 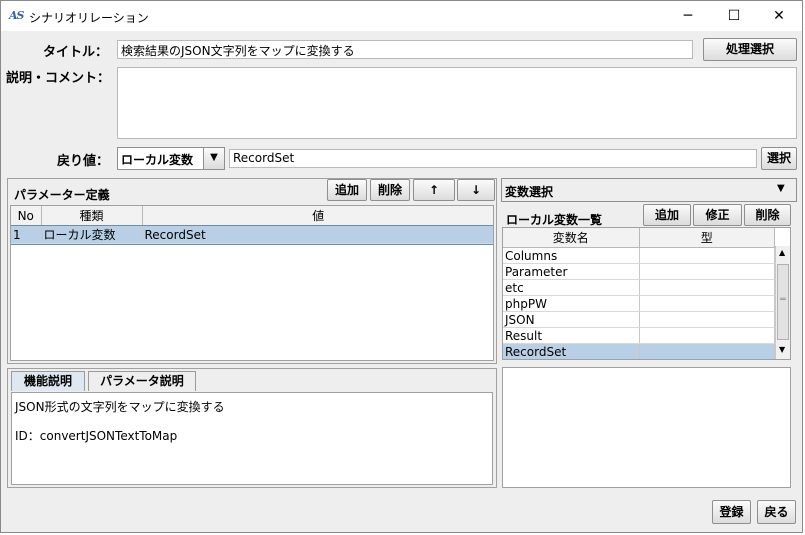 What do you see at coordinates (782, 349) in the screenshot?
I see `scroll-down-icon: ▼` at bounding box center [782, 349].